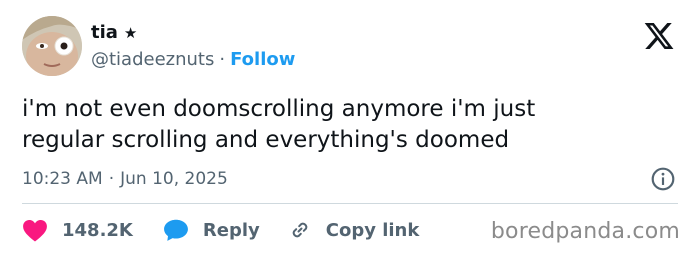 This screenshot has height=256, width=700. I want to click on action-bar: 148.2K Reply Copy link, so click(220, 230).